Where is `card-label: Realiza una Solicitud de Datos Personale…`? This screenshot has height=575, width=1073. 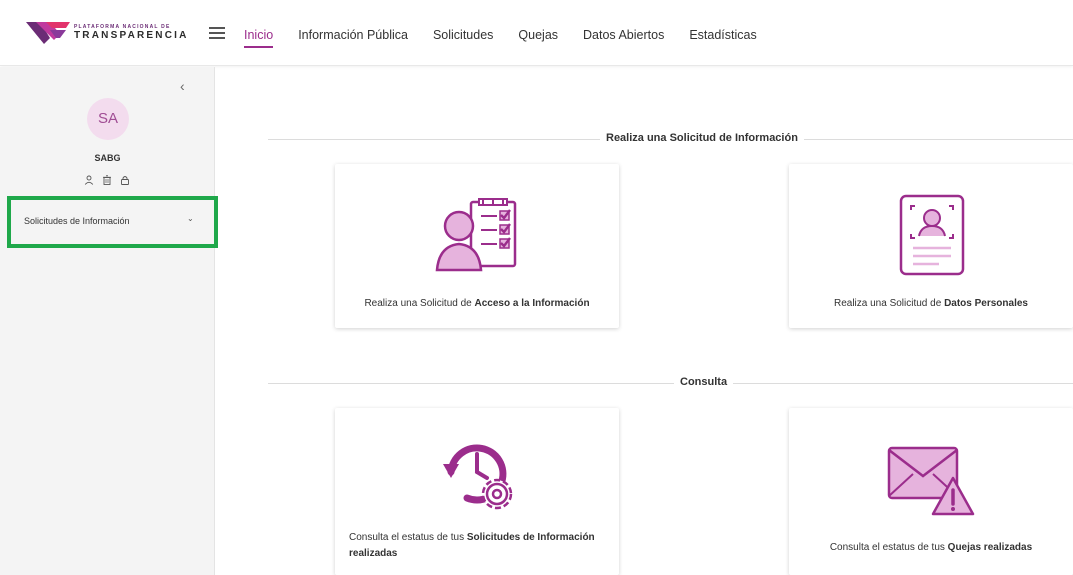
card-label: Realiza una Solicitud de Datos Personale… is located at coordinates (930, 303).